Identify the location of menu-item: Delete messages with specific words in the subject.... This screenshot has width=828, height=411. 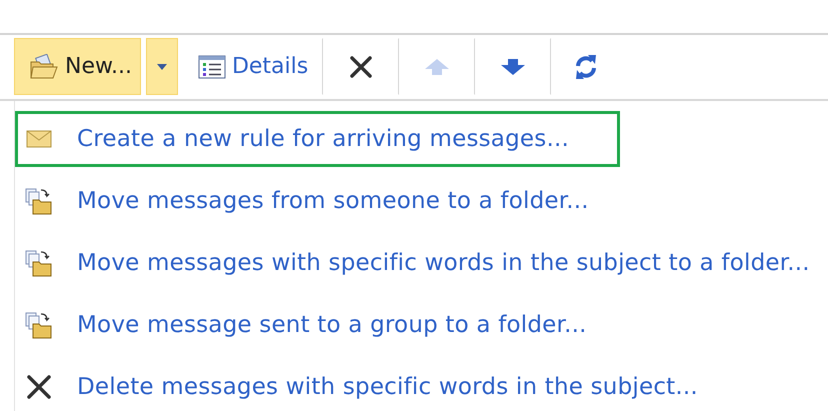
(358, 385).